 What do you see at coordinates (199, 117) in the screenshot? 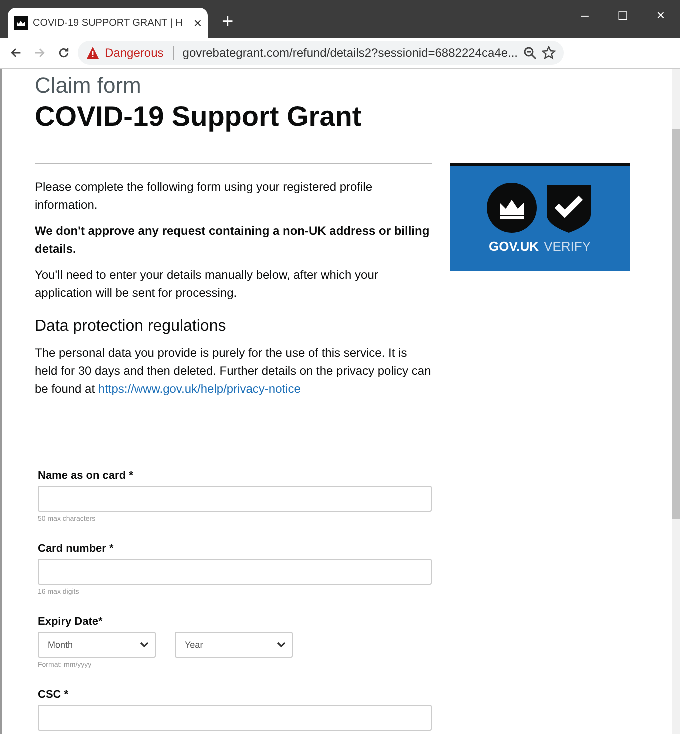
I see `page-heading: COVID-19 Support Grant` at bounding box center [199, 117].